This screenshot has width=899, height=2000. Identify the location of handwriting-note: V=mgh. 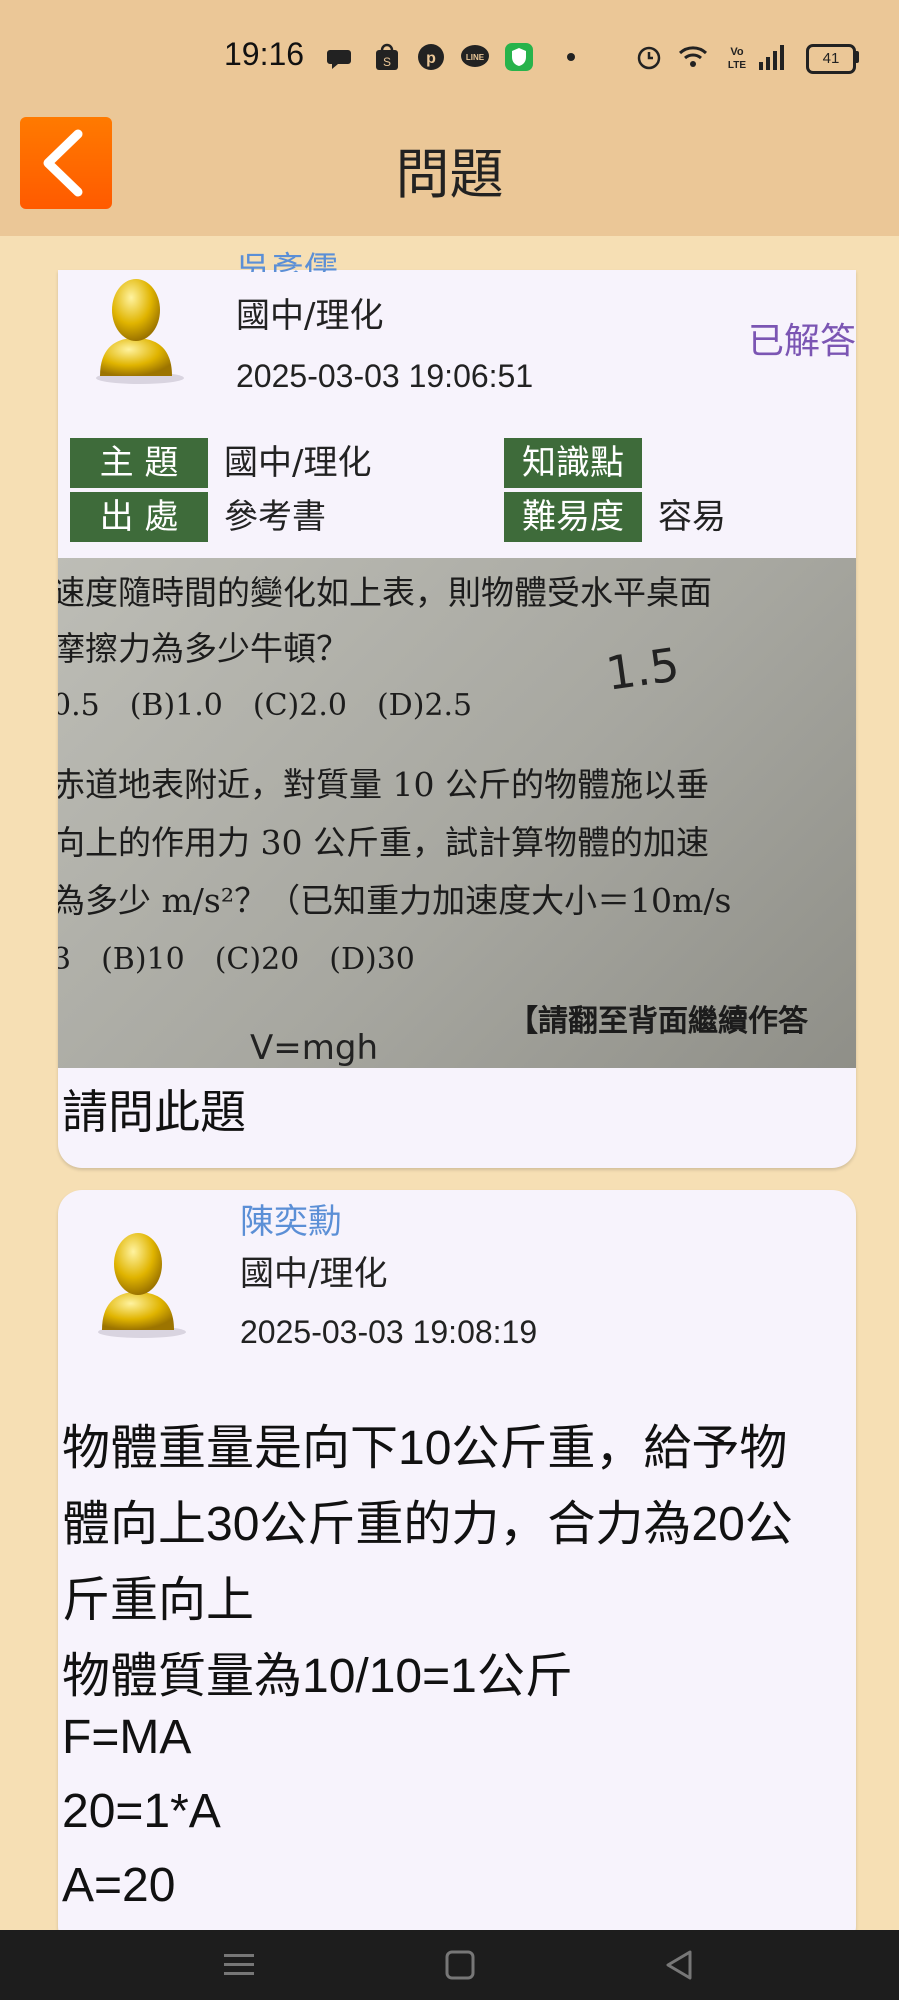
(314, 1048).